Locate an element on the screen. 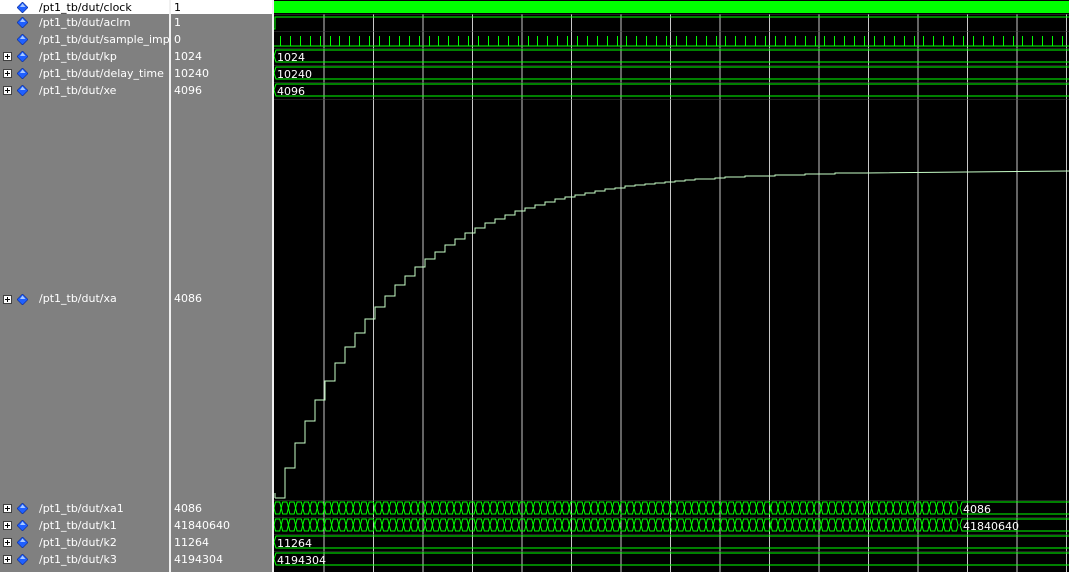  waveform-delay_time: 10240 is located at coordinates (671, 73).